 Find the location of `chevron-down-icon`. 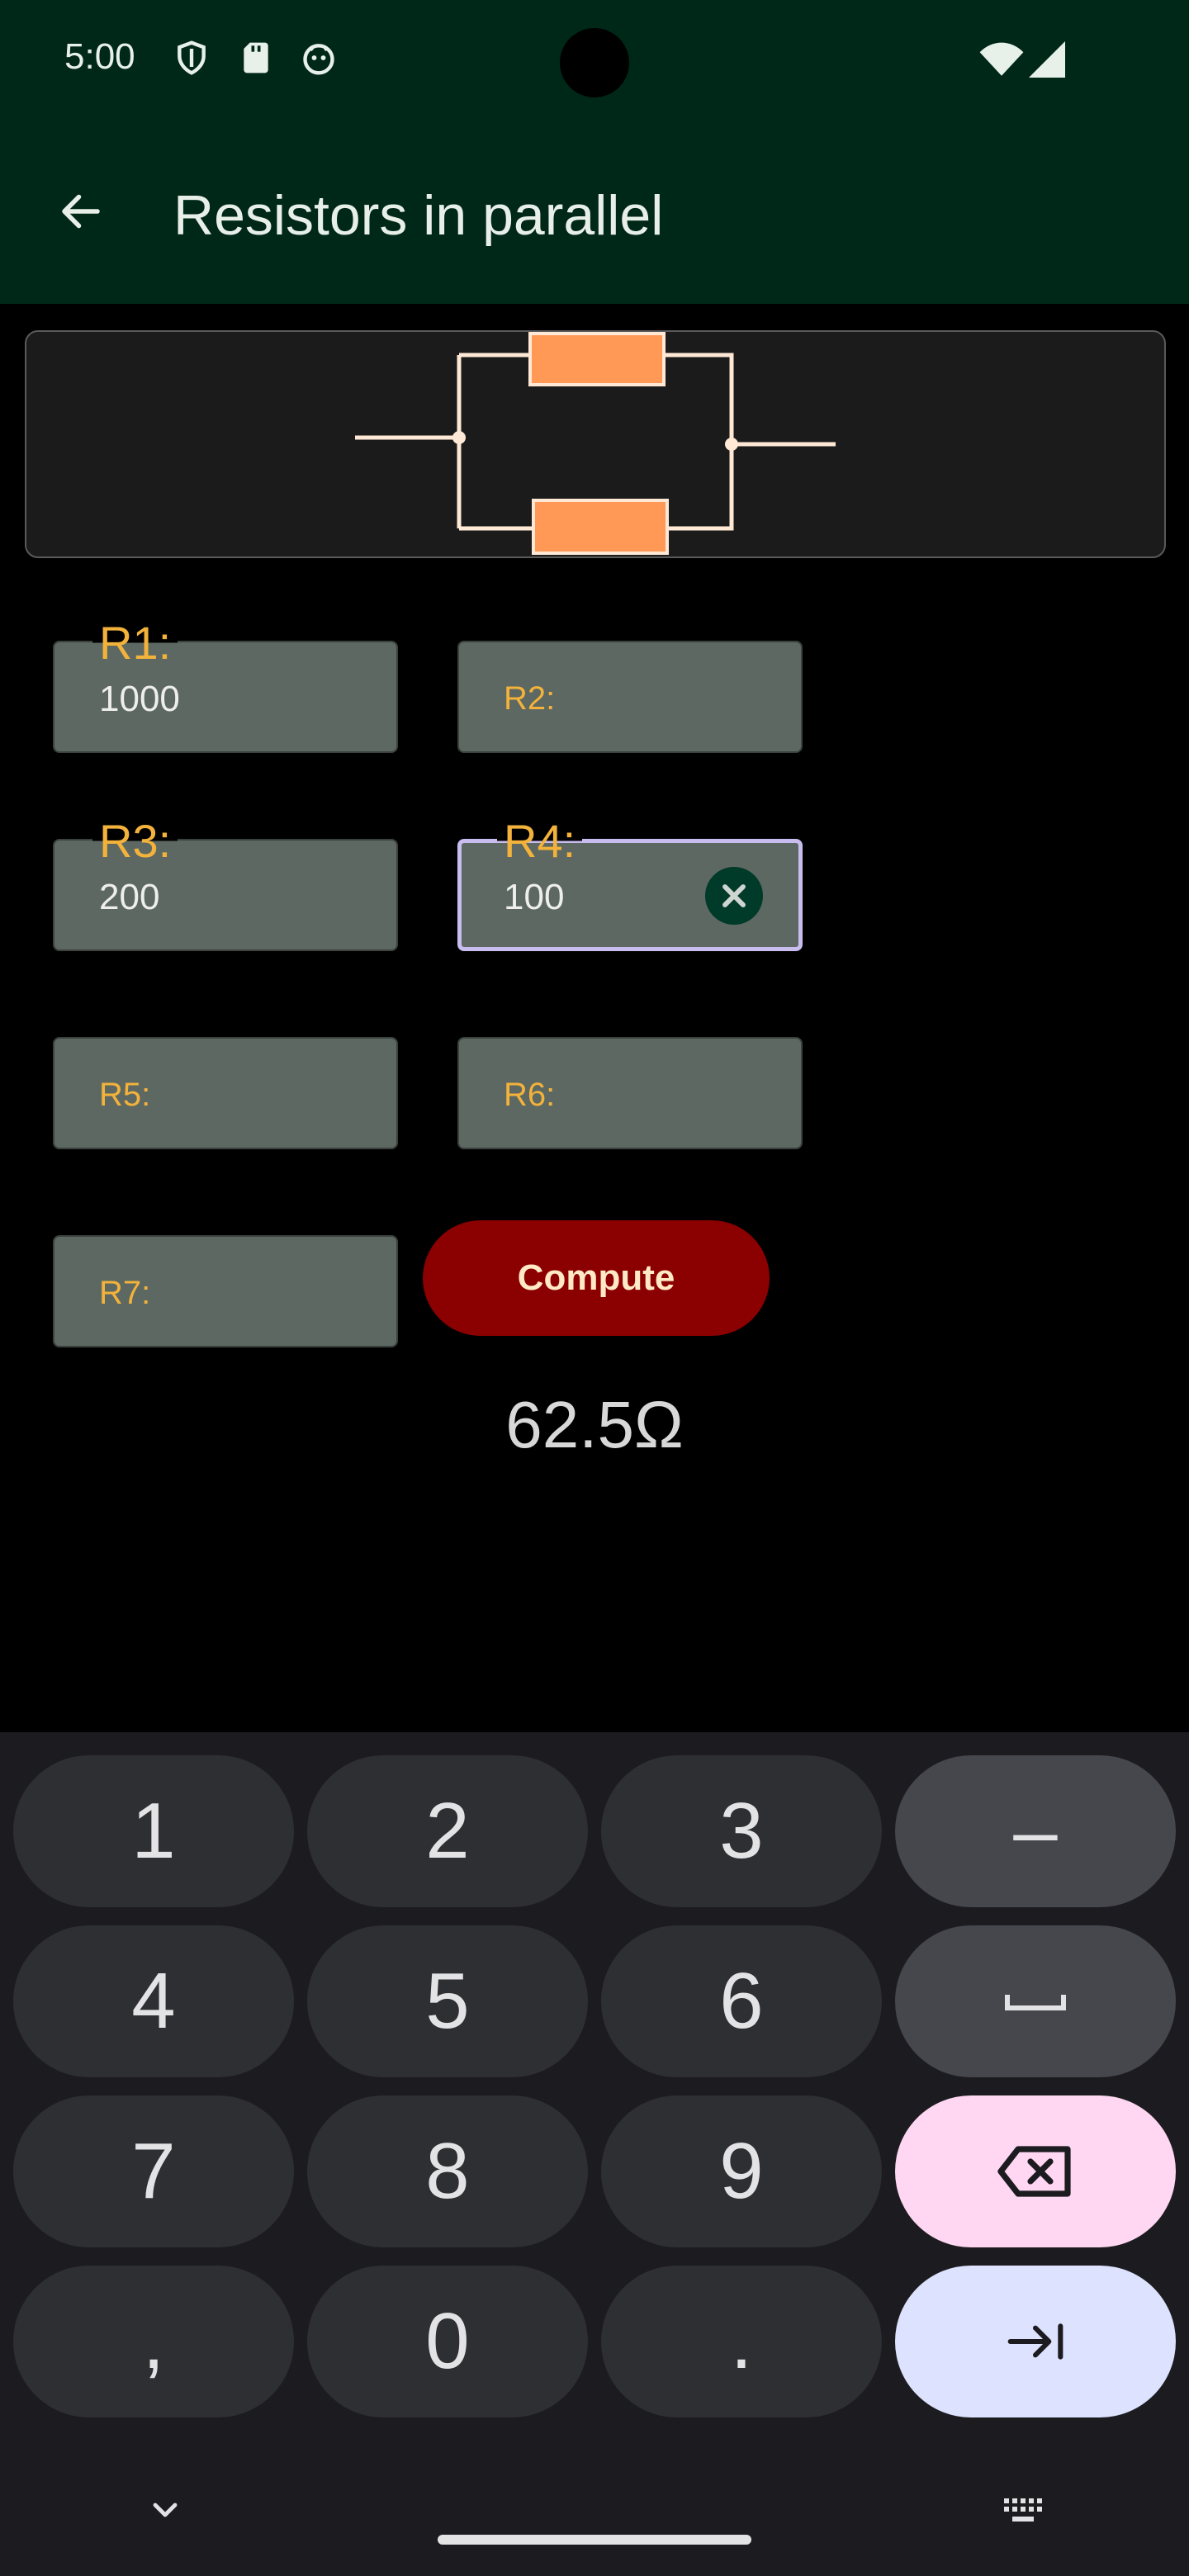

chevron-down-icon is located at coordinates (165, 2510).